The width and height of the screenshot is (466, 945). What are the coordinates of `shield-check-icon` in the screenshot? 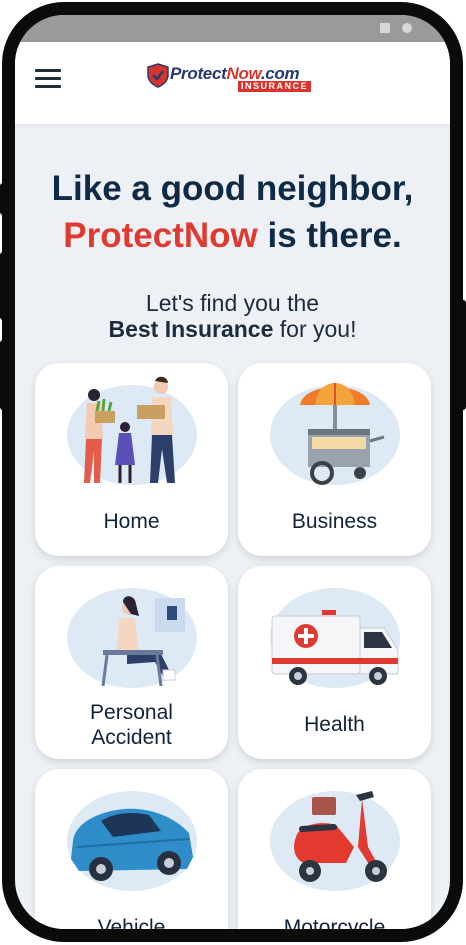 It's located at (158, 75).